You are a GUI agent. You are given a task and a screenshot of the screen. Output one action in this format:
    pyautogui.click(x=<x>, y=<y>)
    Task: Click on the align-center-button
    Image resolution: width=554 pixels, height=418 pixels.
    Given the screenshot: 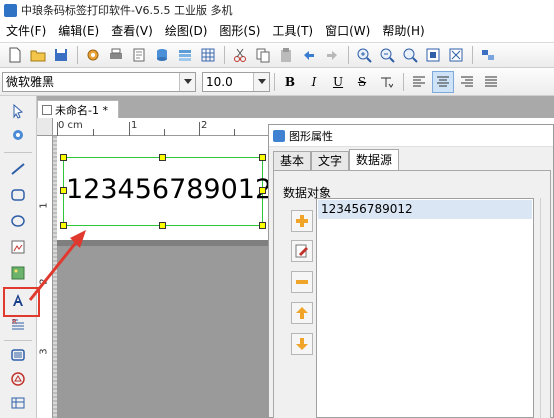 What is the action you would take?
    pyautogui.click(x=443, y=81)
    